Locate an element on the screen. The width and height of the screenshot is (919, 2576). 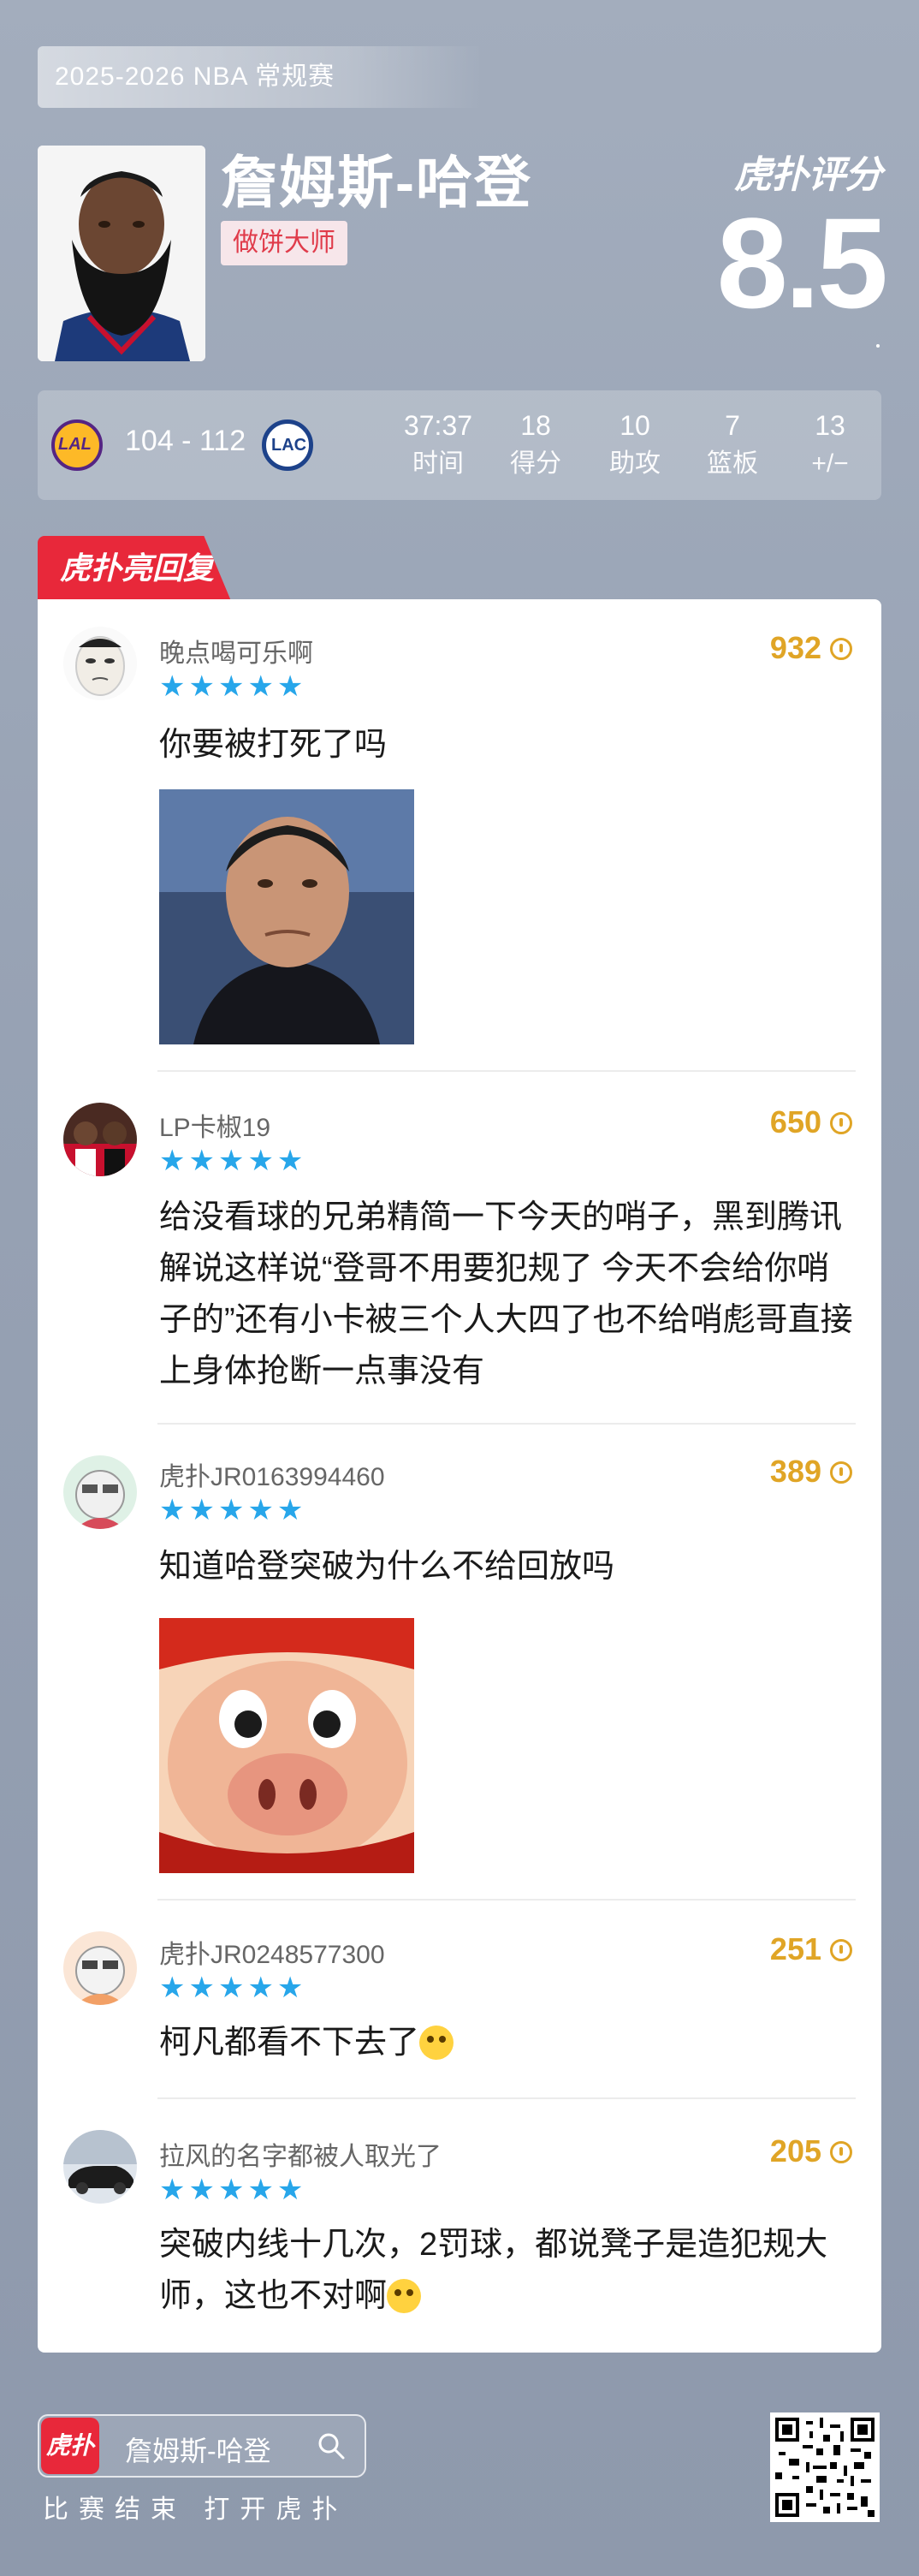
section-title: 虎扑亮回复 is located at coordinates (135, 568).